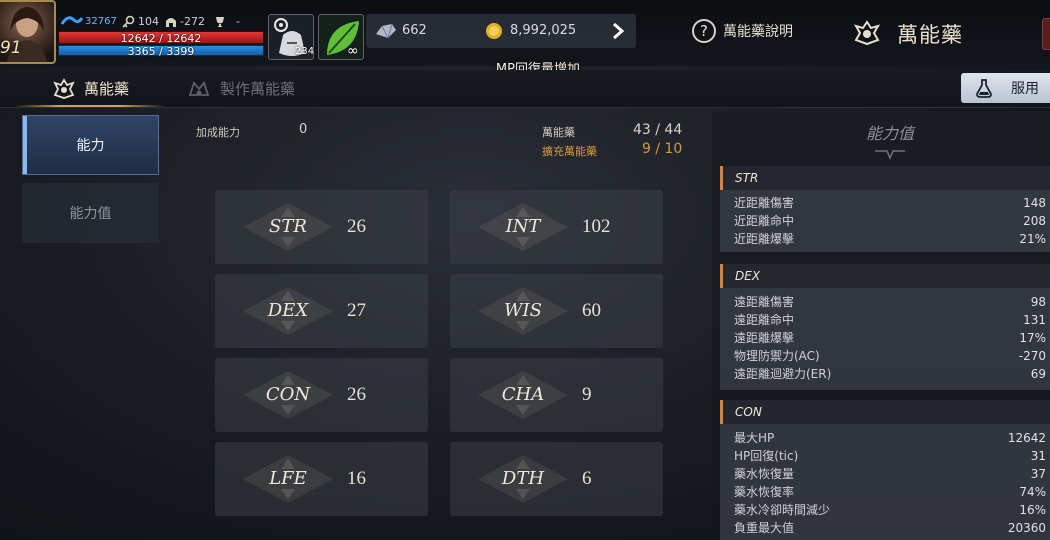 Image resolution: width=1050 pixels, height=540 pixels. What do you see at coordinates (558, 132) in the screenshot?
I see `potion-count-label: 萬能藥` at bounding box center [558, 132].